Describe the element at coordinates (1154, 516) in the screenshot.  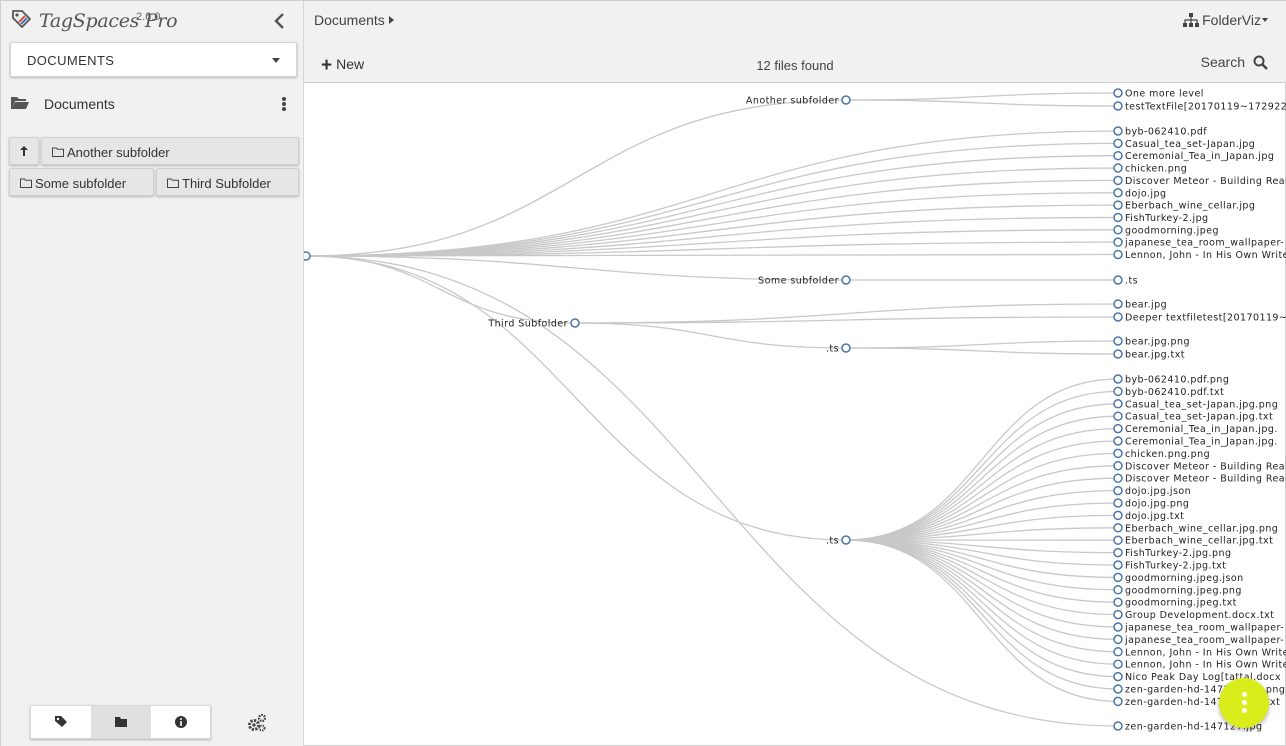
I see `tree-label: dojo.jpg.txt` at that location.